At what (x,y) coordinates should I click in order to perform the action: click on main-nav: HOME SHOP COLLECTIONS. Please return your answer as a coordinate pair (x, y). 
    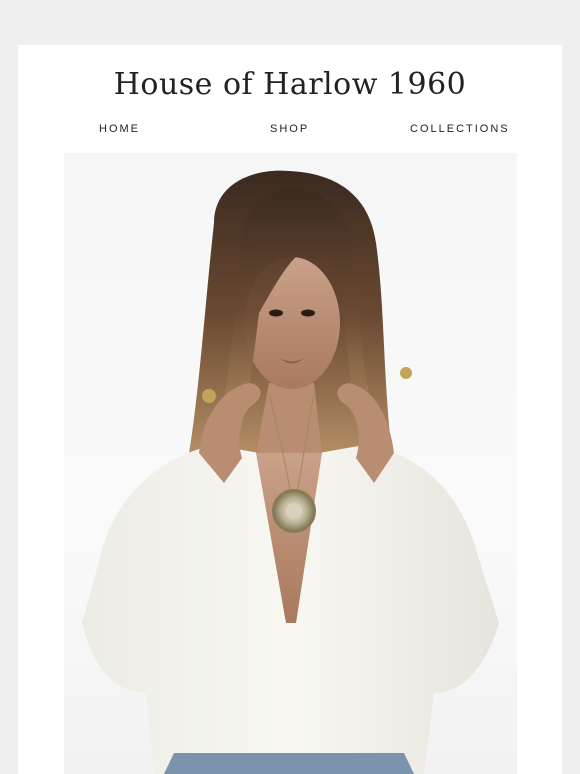
    Looking at the image, I should click on (290, 130).